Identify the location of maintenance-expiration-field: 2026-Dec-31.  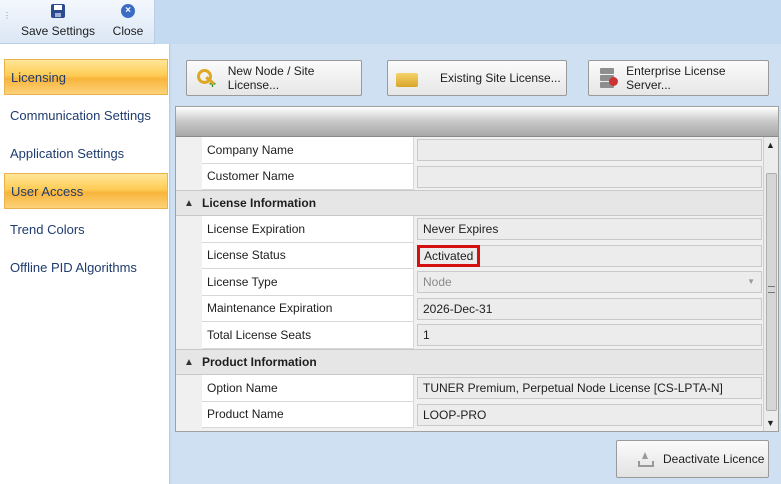
(589, 308).